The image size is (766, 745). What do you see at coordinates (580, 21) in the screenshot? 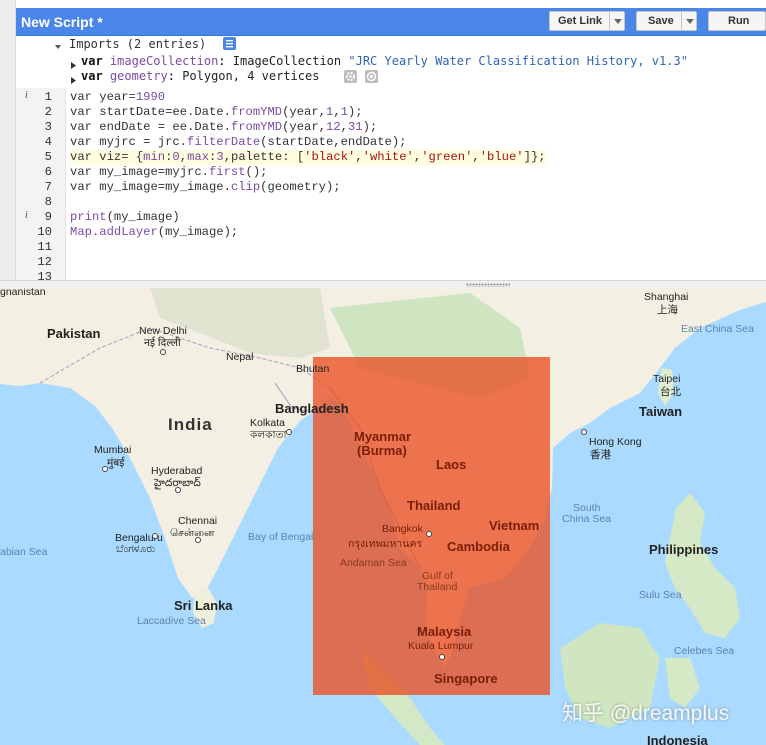
I see `get-link-label: Get Link` at bounding box center [580, 21].